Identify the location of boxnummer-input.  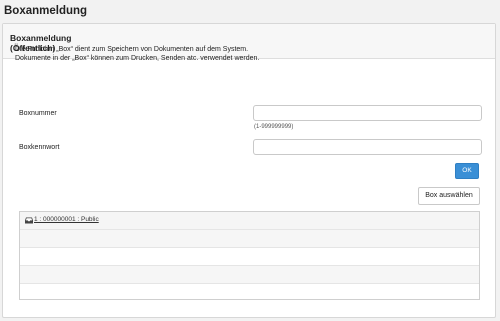
(367, 113).